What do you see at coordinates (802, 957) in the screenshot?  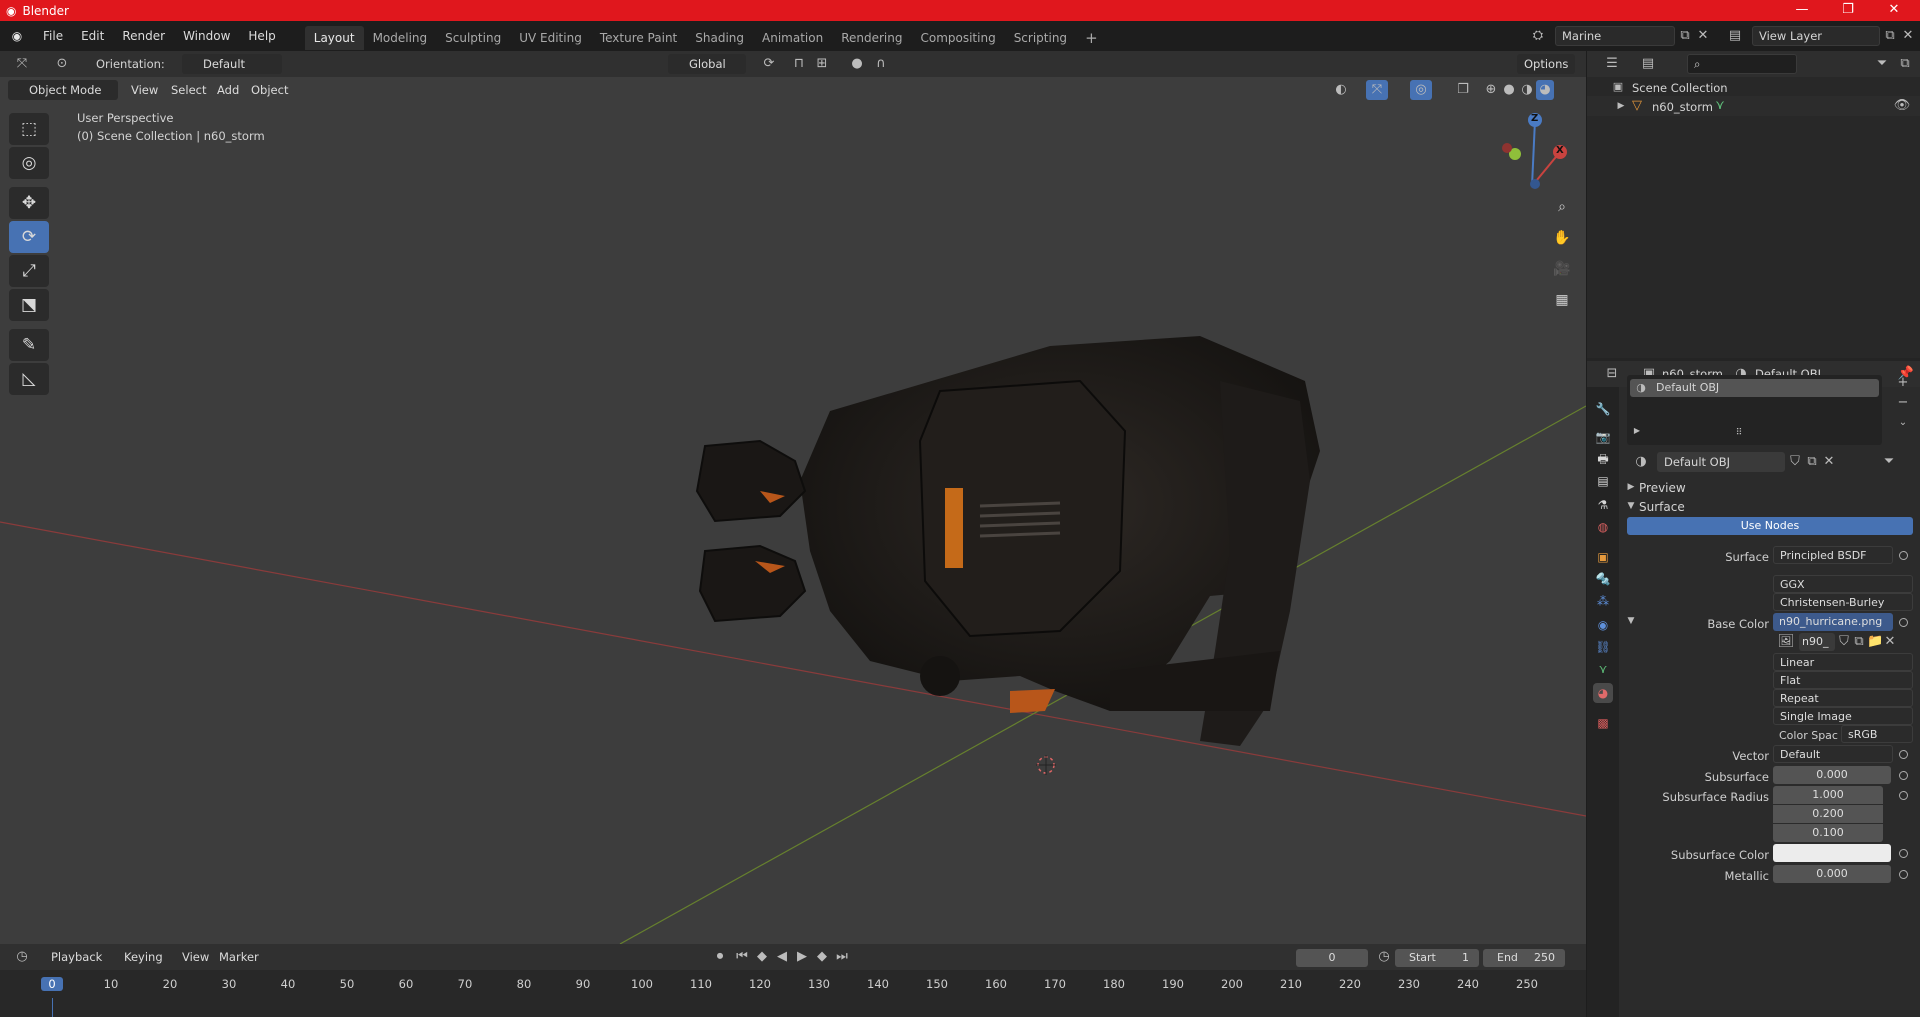 I see `play-icon: ▶` at bounding box center [802, 957].